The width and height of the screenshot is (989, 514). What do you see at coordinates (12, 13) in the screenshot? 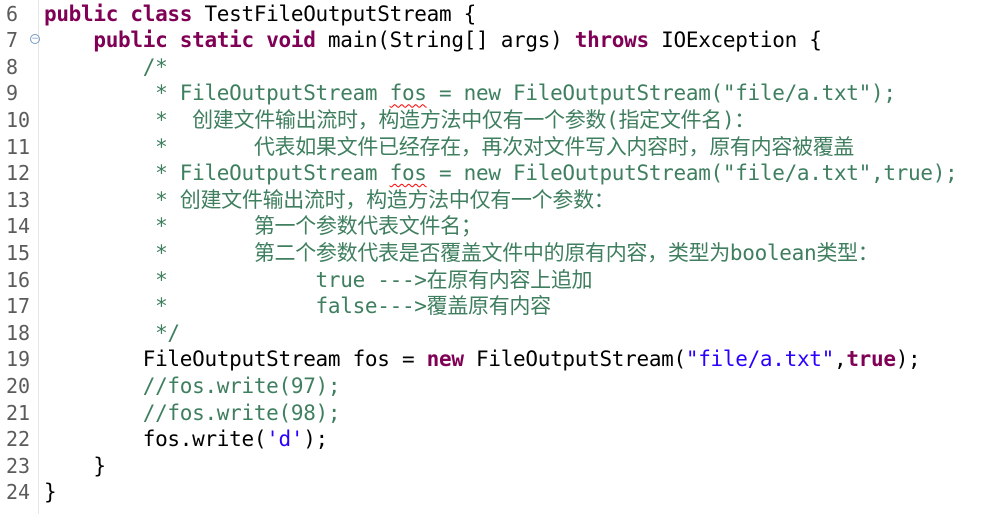
I see `line-number: 6` at bounding box center [12, 13].